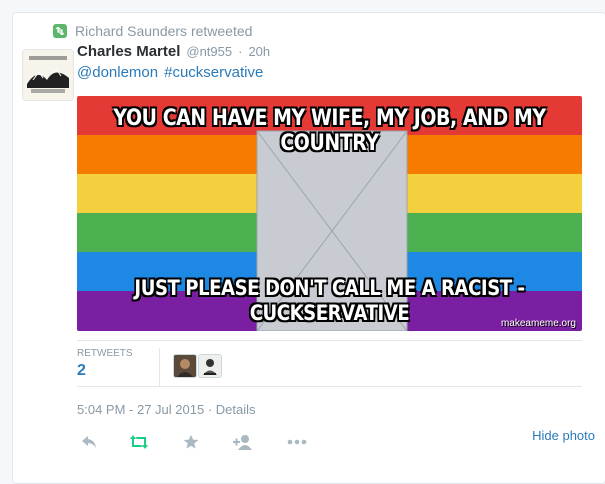 Image resolution: width=605 pixels, height=484 pixels. What do you see at coordinates (48, 75) in the screenshot?
I see `author-avatar` at bounding box center [48, 75].